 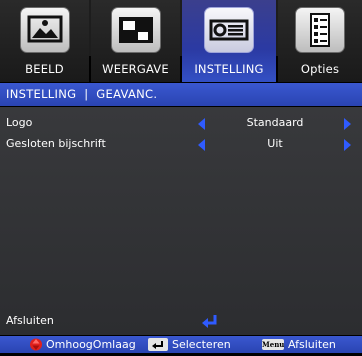 I want to click on tab-weergave: WEERGAVE, so click(x=135, y=41).